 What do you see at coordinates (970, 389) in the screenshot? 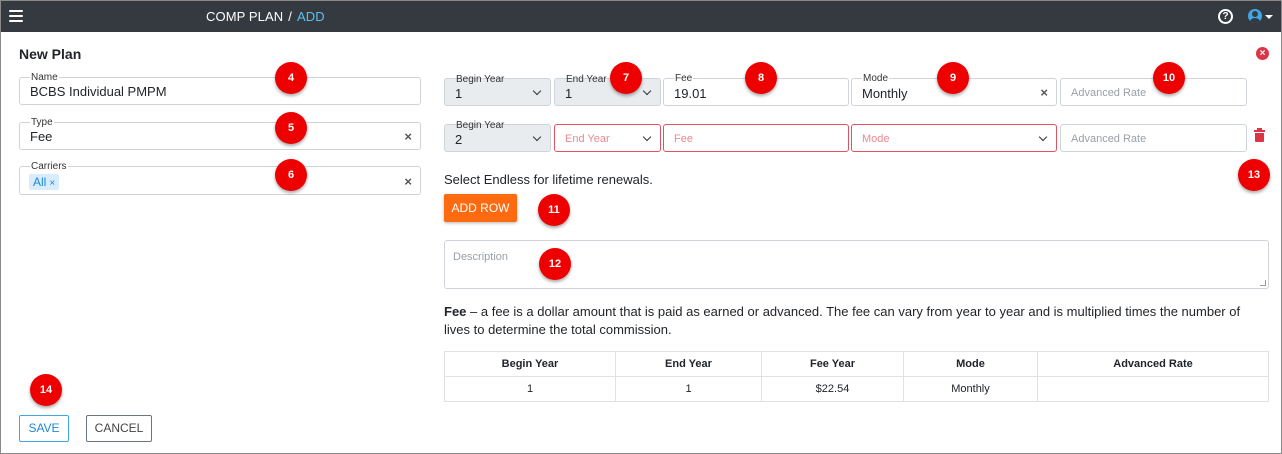
I see `table-cell: Monthly` at bounding box center [970, 389].